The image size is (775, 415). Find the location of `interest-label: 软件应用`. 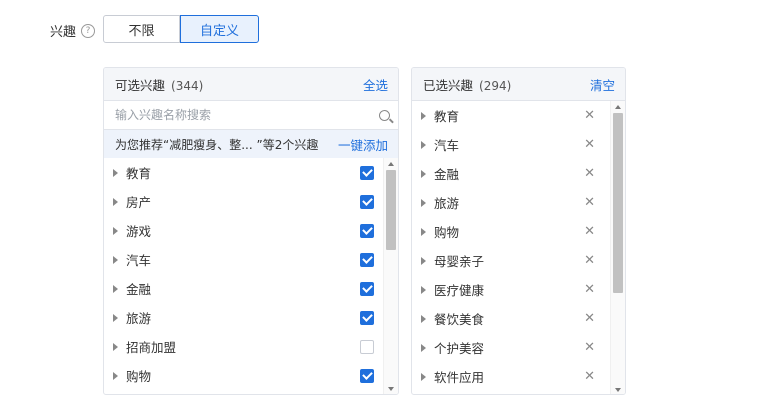

interest-label: 软件应用 is located at coordinates (459, 377).